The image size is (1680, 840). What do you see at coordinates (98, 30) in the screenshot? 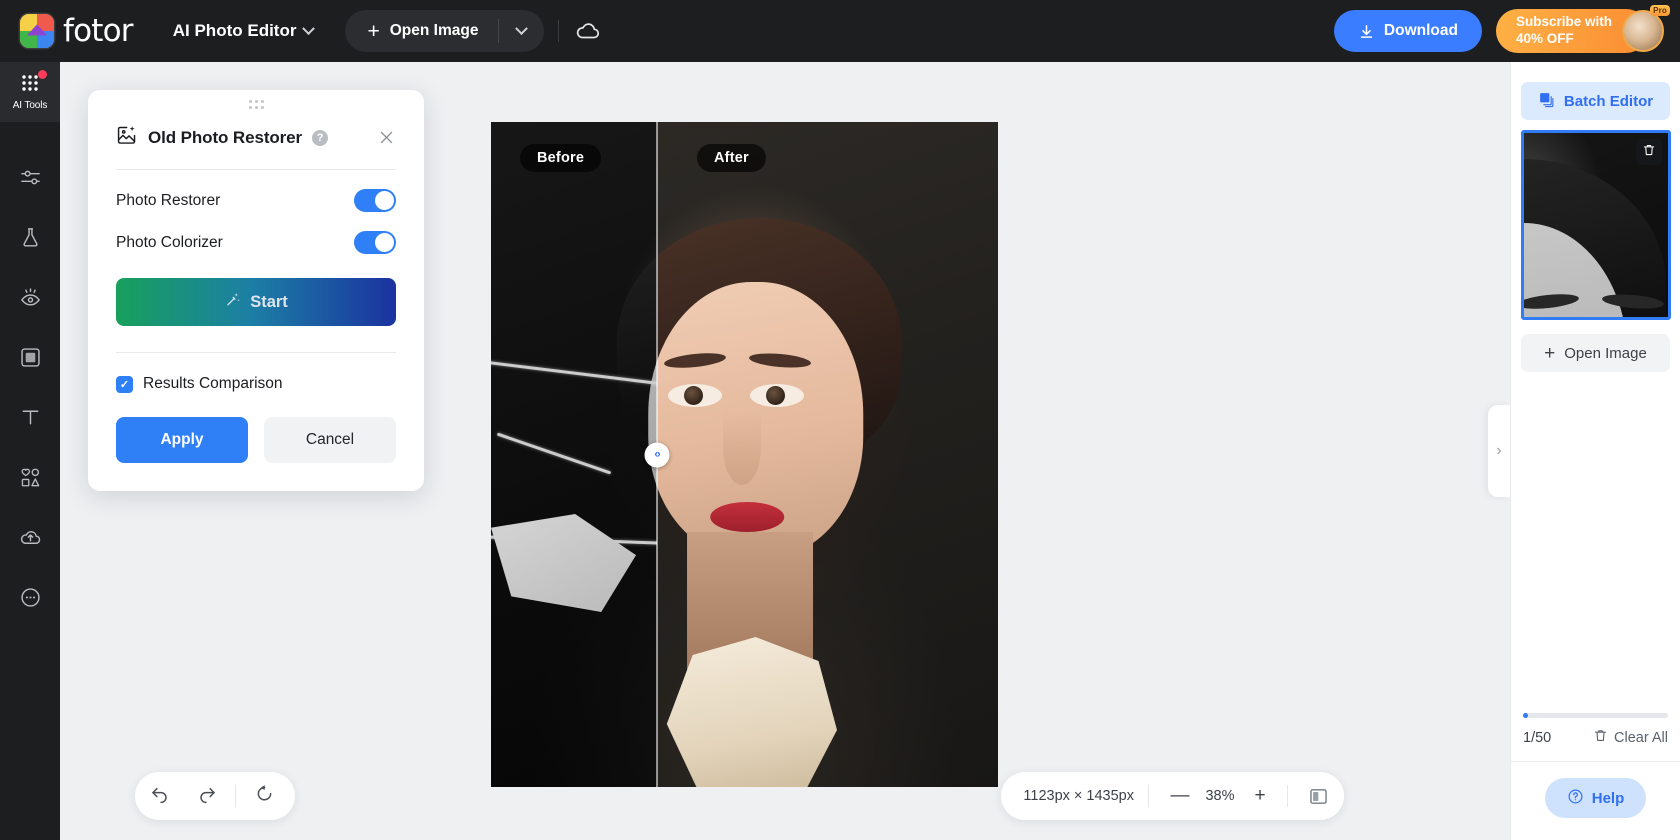
I see `brand-name: fotor` at bounding box center [98, 30].